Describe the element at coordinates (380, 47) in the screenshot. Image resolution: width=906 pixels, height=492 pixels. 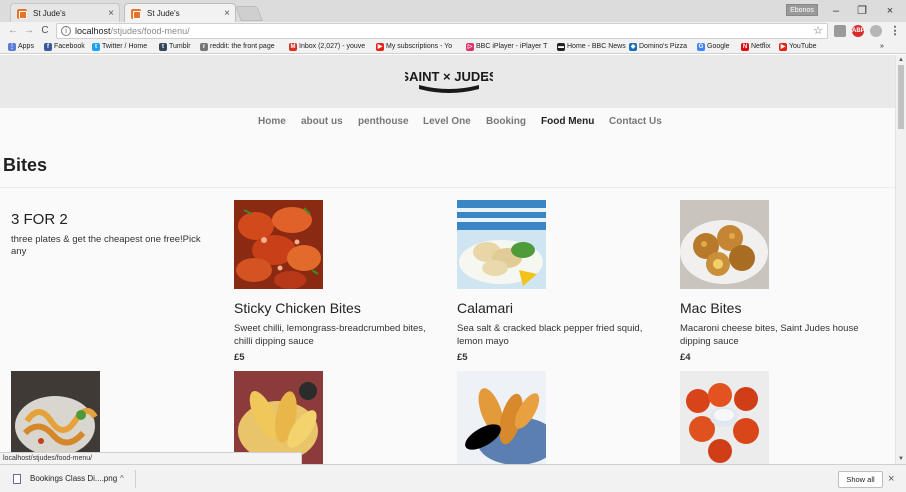
I see `youtube-icon: ▶` at that location.